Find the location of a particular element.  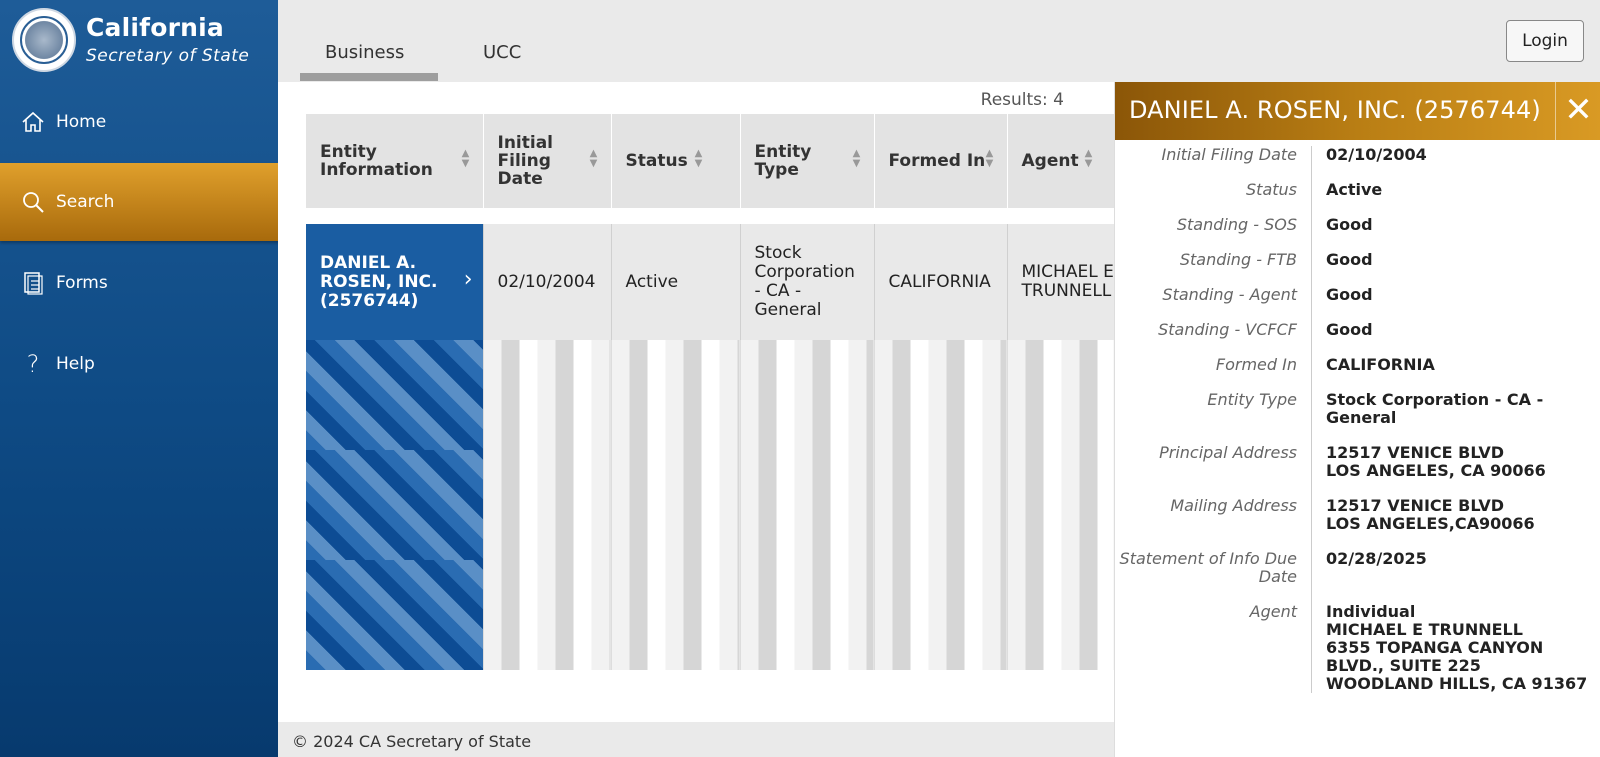

column-header-entity-type: Entity Type ▲ ▼ is located at coordinates (807, 161).